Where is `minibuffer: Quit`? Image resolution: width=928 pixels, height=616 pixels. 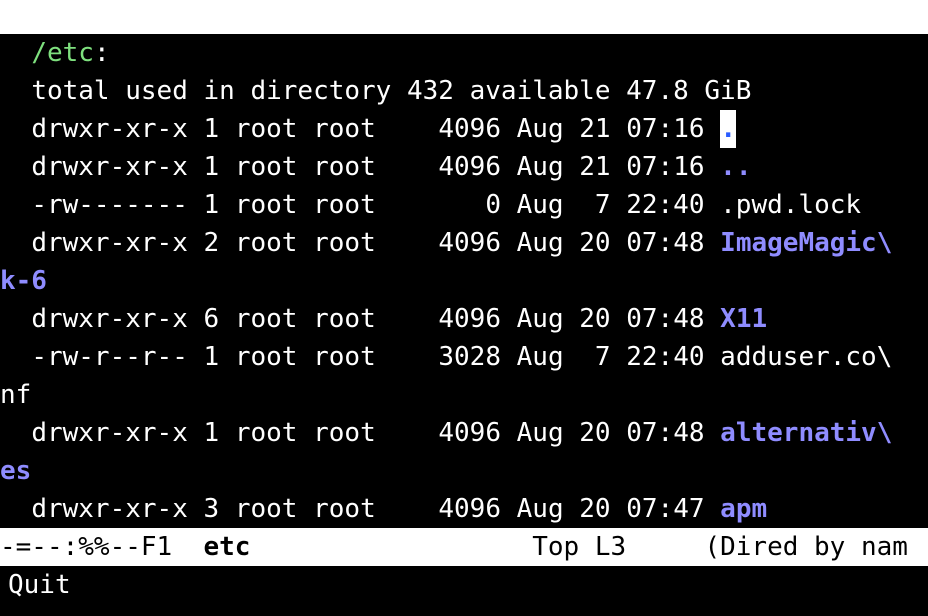
minibuffer: Quit is located at coordinates (39, 585).